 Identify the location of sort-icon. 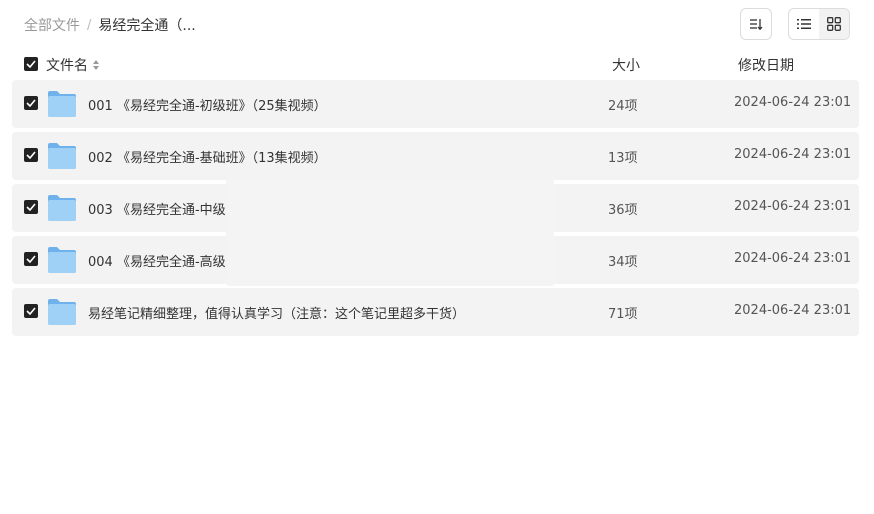
(756, 25).